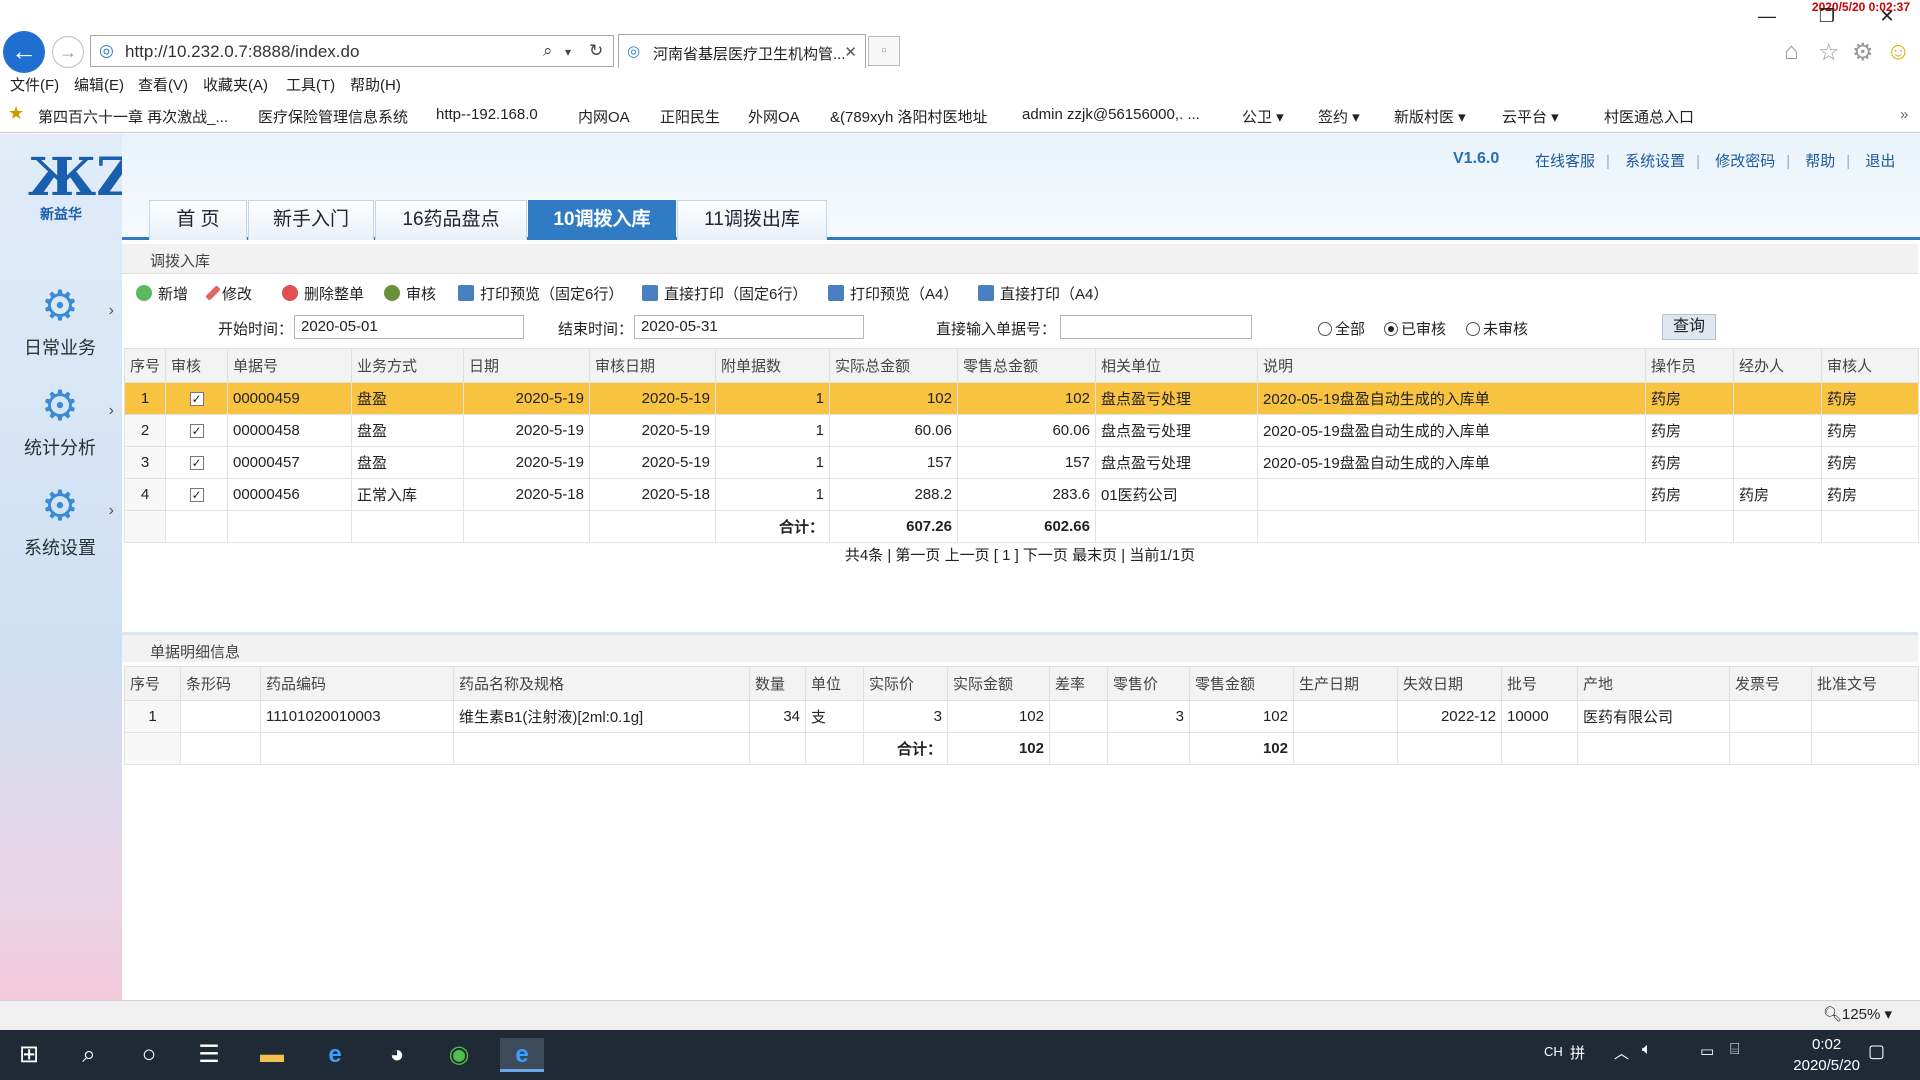 Image resolution: width=1920 pixels, height=1080 pixels. Describe the element at coordinates (774, 116) in the screenshot. I see `fav-item: 外网OA` at that location.